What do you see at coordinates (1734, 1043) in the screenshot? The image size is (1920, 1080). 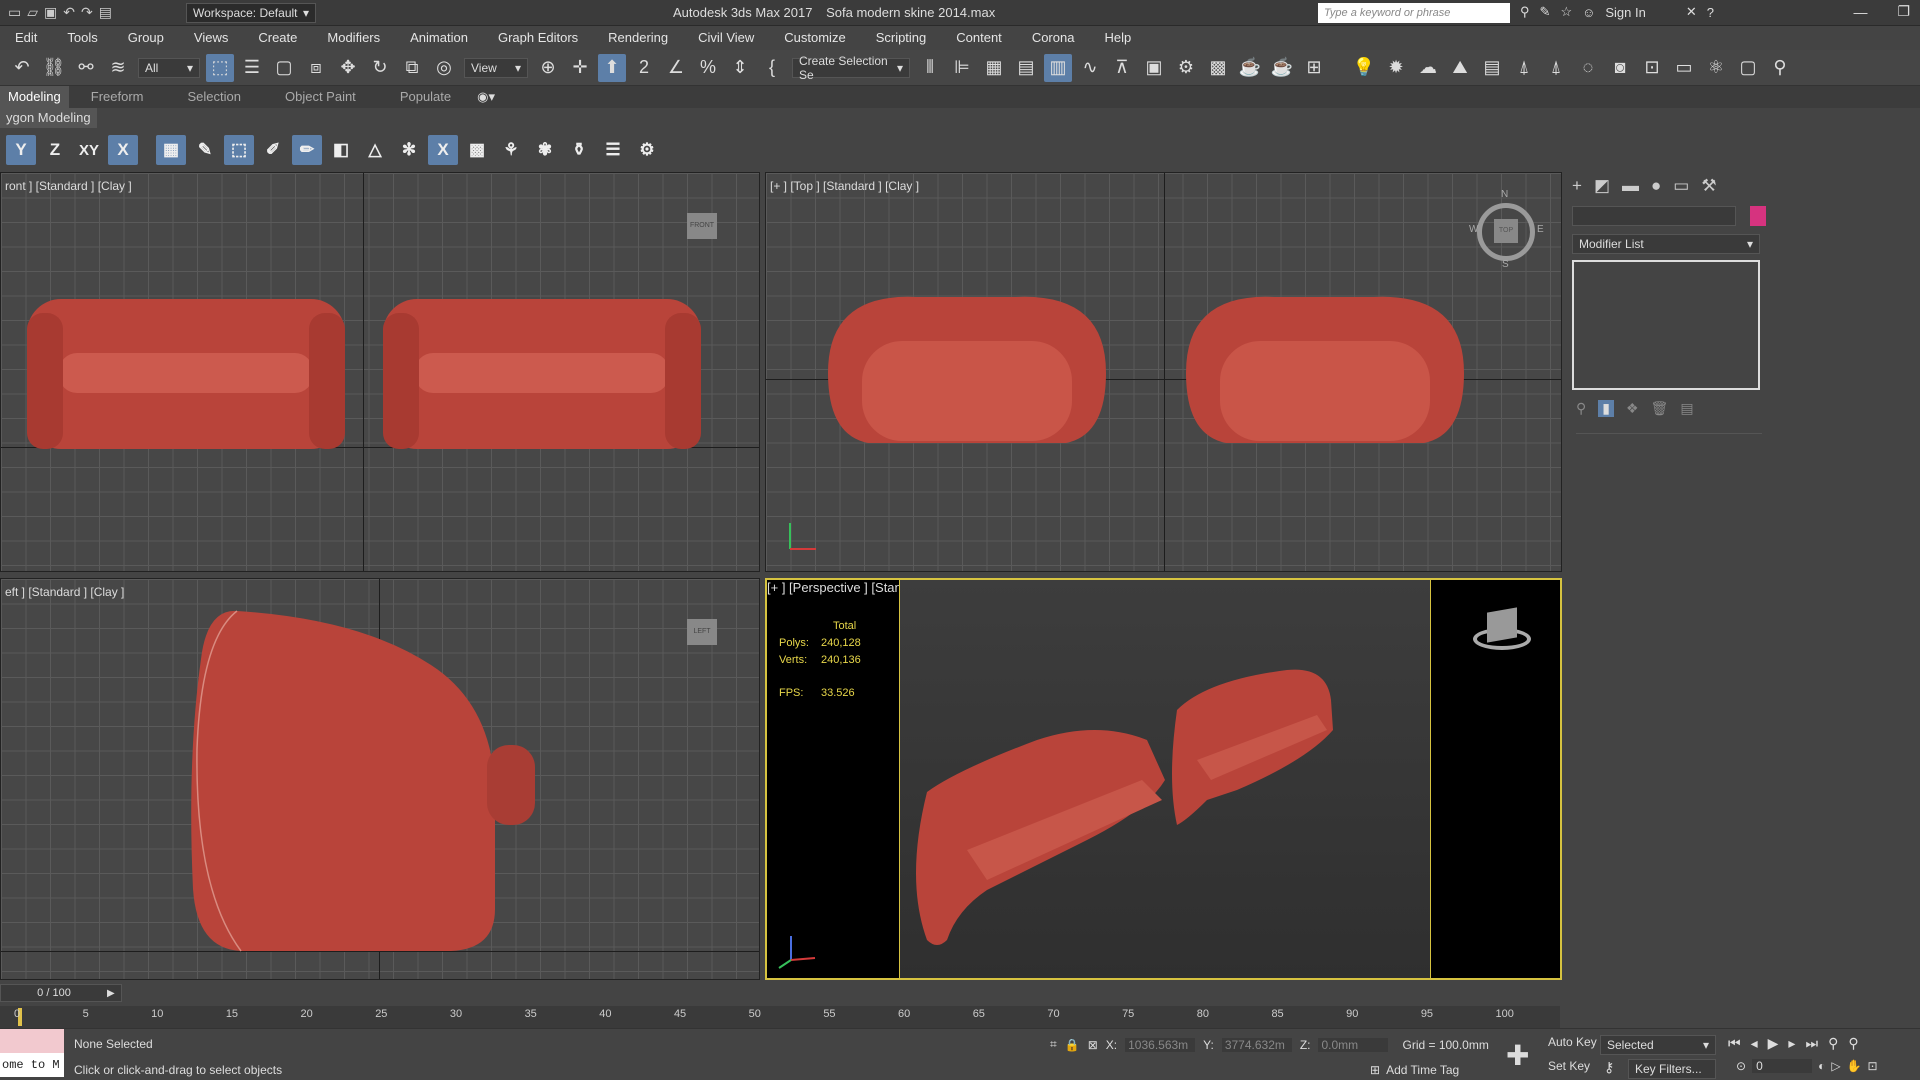 I see `go-to-start-icon: ⏮` at bounding box center [1734, 1043].